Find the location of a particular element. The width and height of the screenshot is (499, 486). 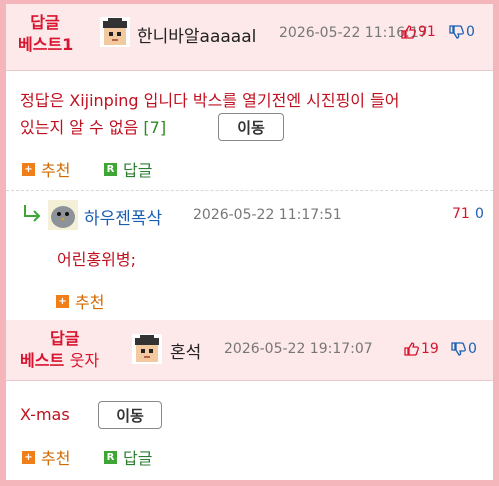

comment-body-text: 있는지 알 수 없음 is located at coordinates (79, 127).